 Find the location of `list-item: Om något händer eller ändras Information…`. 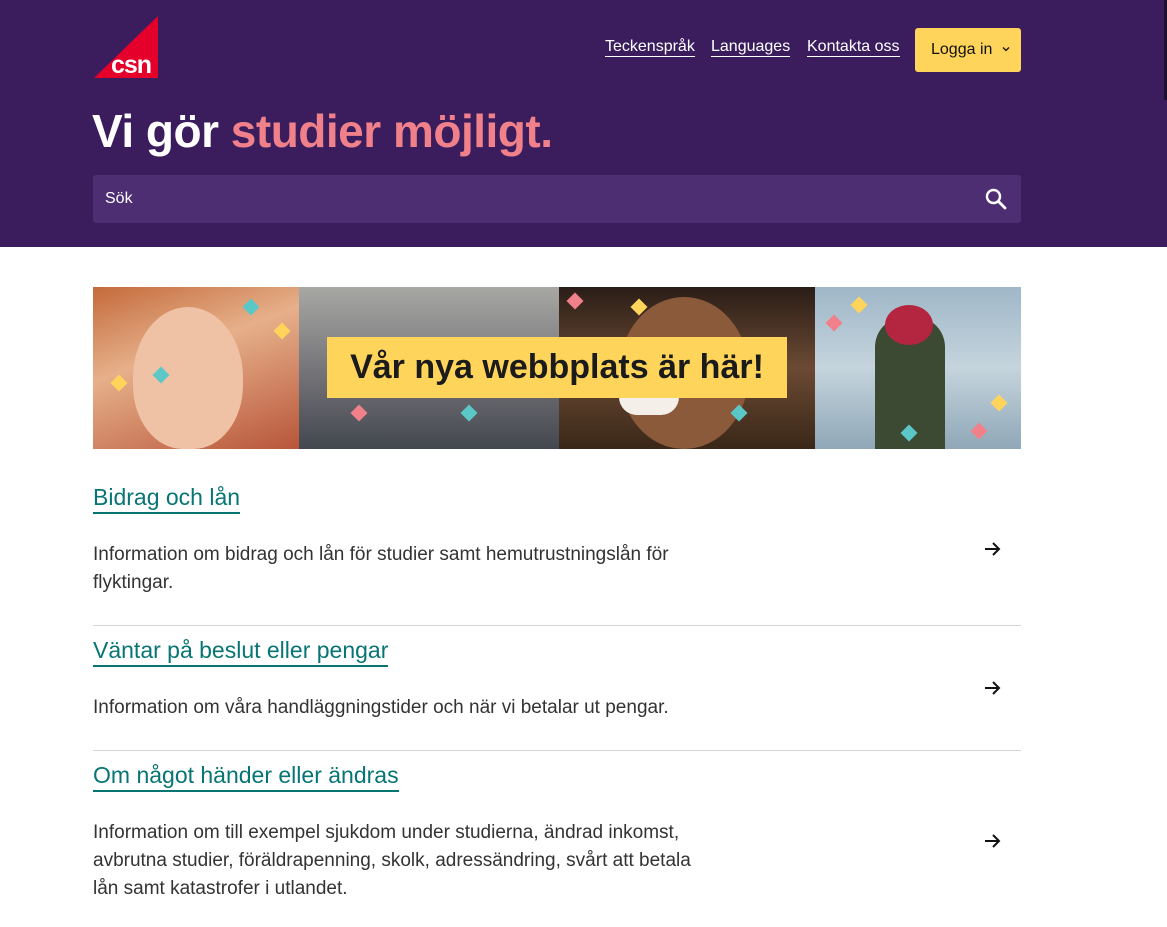

list-item: Om något händer eller ändras Information… is located at coordinates (557, 831).